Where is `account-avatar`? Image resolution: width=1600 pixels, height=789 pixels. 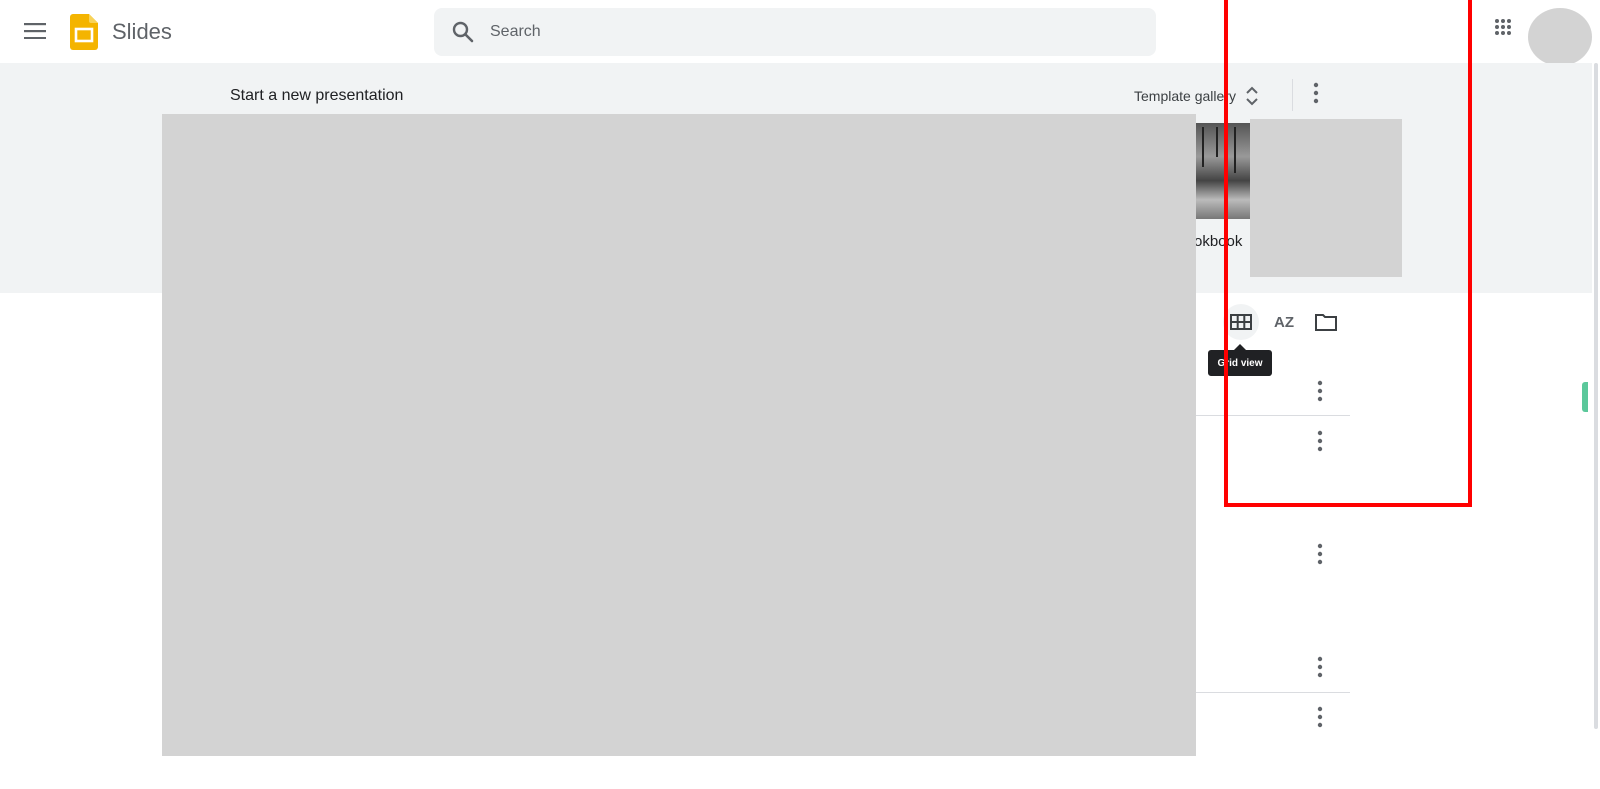 account-avatar is located at coordinates (1560, 37).